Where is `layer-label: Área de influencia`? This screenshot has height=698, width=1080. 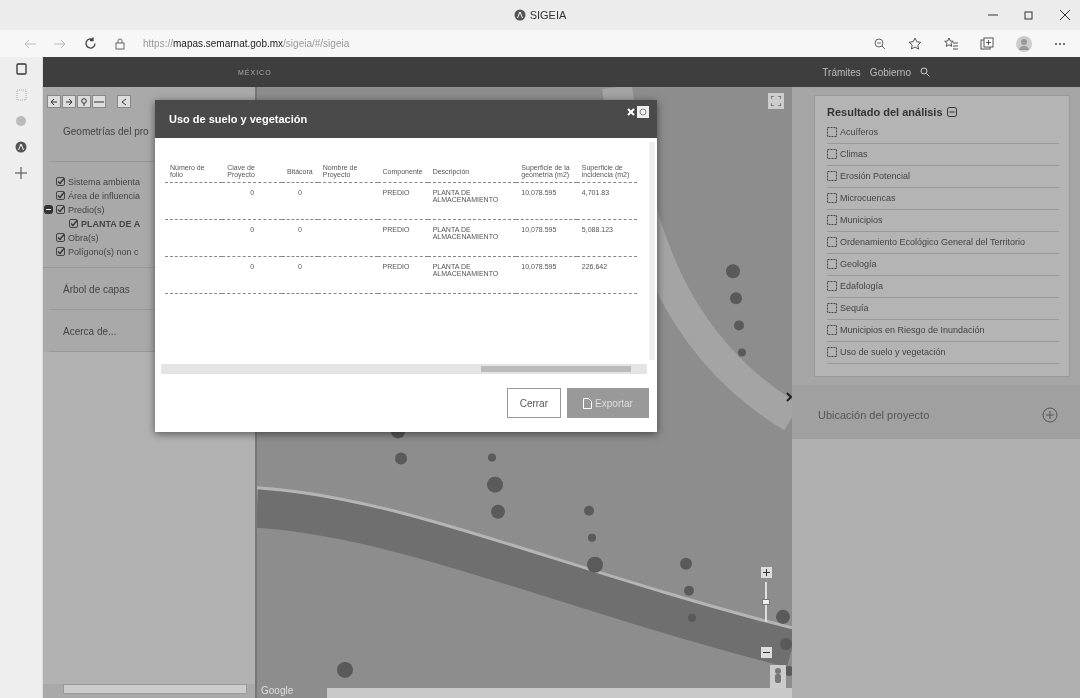 layer-label: Área de influencia is located at coordinates (104, 195).